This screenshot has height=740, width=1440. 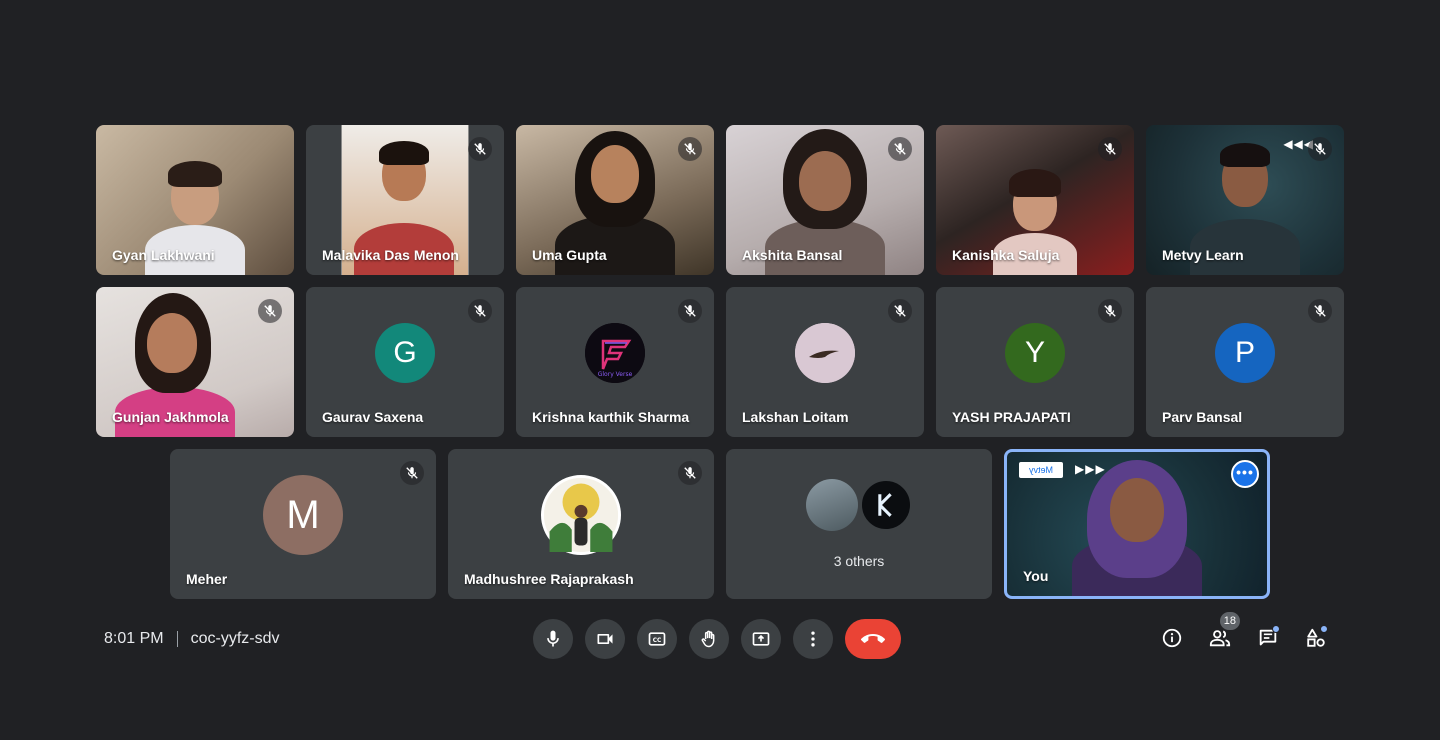 What do you see at coordinates (549, 579) in the screenshot?
I see `participant-name: Madhushree Rajaprakash` at bounding box center [549, 579].